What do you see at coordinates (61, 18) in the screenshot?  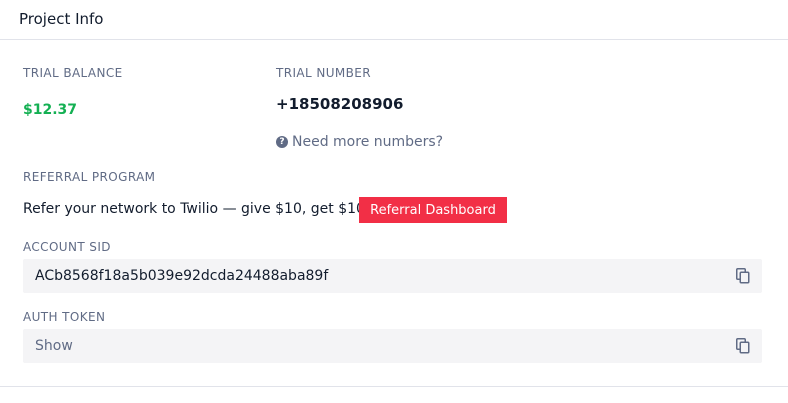 I see `panel-title: Project Info` at bounding box center [61, 18].